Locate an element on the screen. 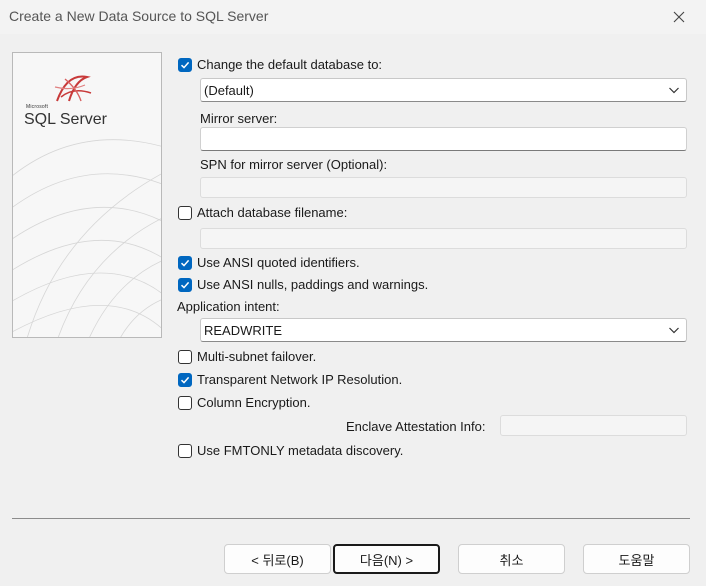 The image size is (706, 586). close-icon is located at coordinates (679, 17).